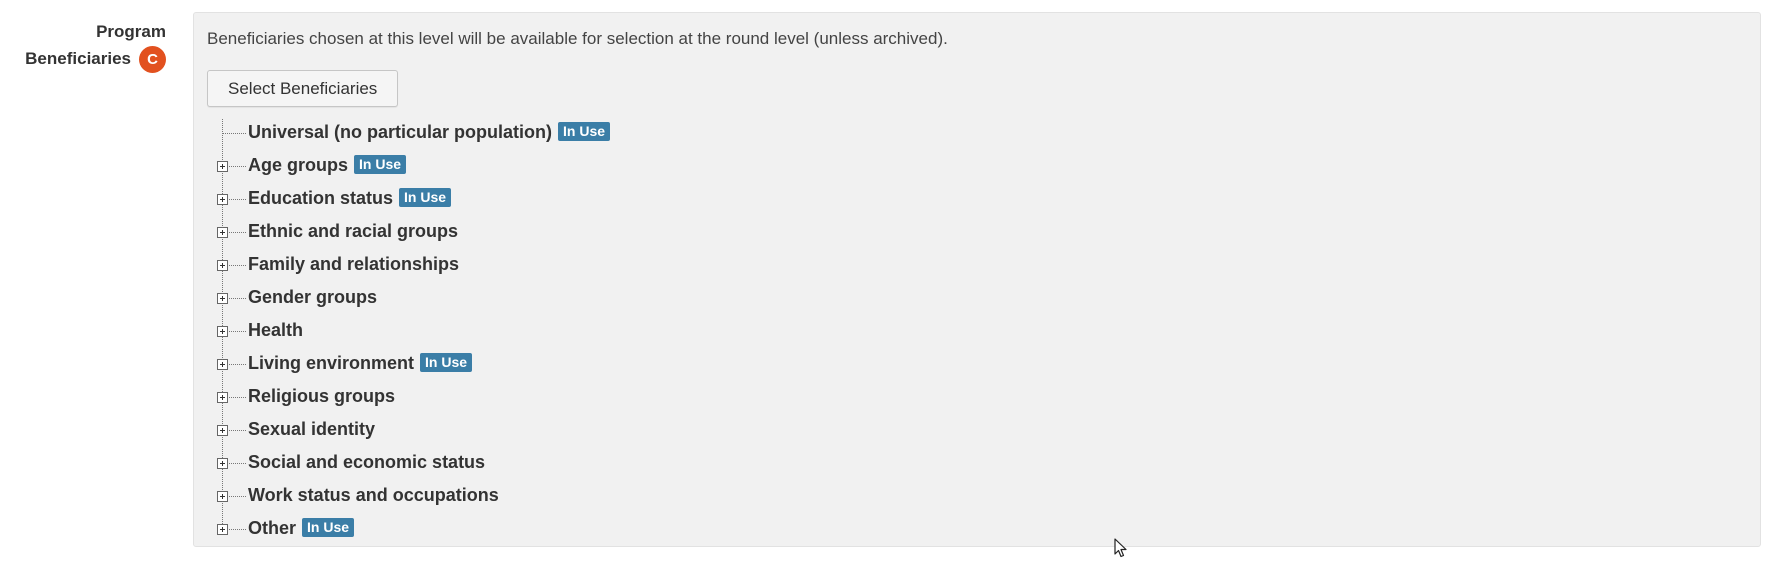 The width and height of the screenshot is (1772, 561). Describe the element at coordinates (413, 396) in the screenshot. I see `tree-item: Religious groups` at that location.